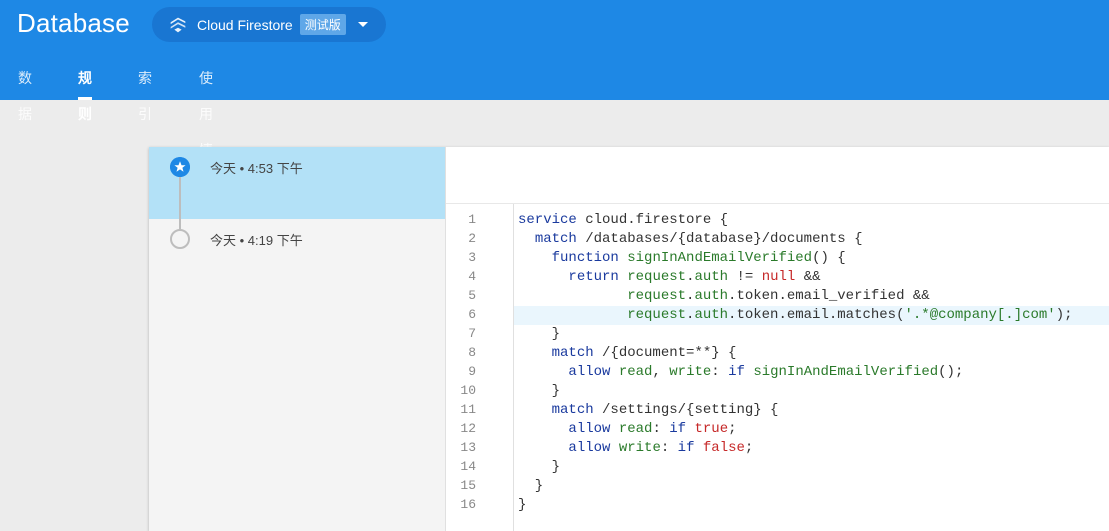 This screenshot has height=531, width=1109. What do you see at coordinates (322, 24) in the screenshot?
I see `beta-badge: 测试版` at bounding box center [322, 24].